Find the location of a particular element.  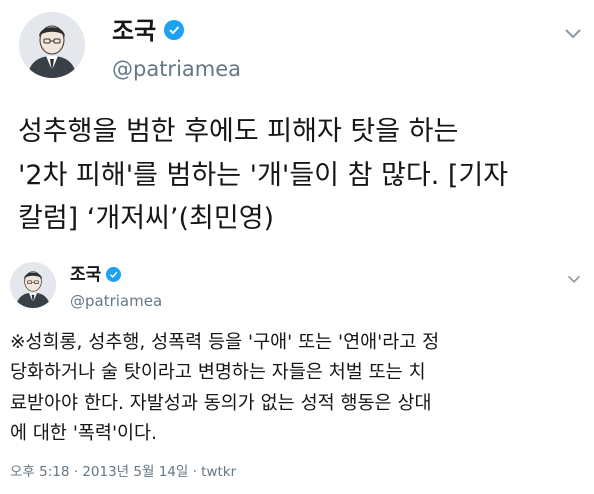

tweet-text-line: 성추행을 범한 후에도 피해자 탓을 하는 is located at coordinates (238, 131).